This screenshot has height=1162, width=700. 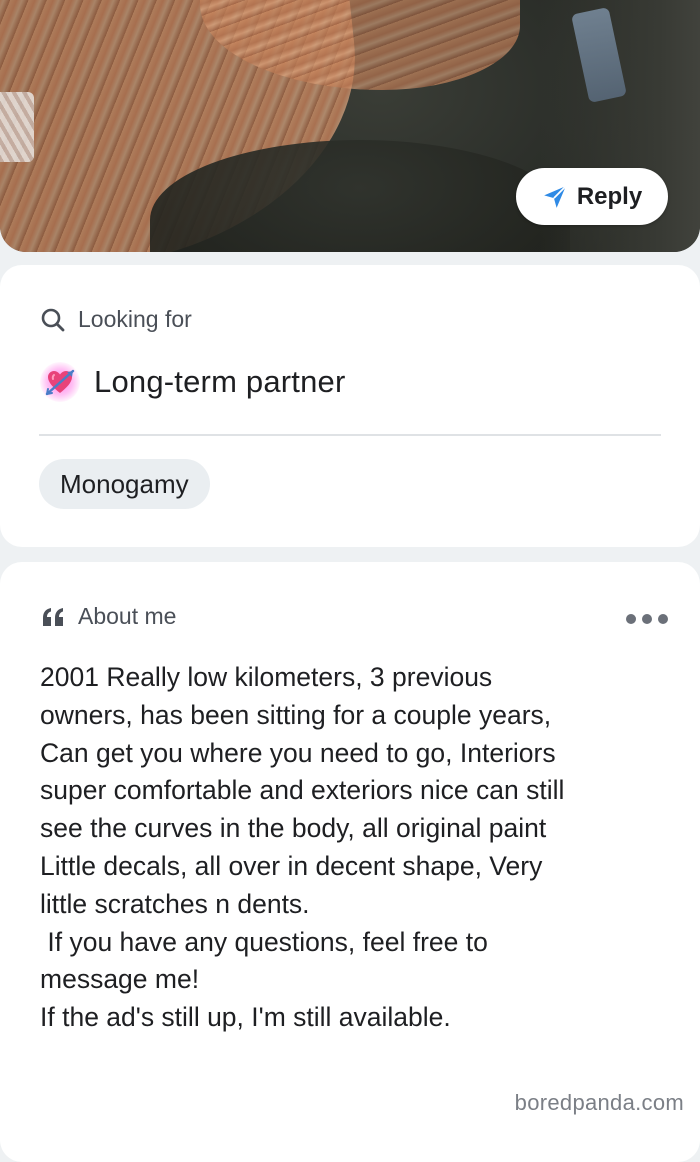 I want to click on reply-button-label: Reply, so click(x=609, y=196).